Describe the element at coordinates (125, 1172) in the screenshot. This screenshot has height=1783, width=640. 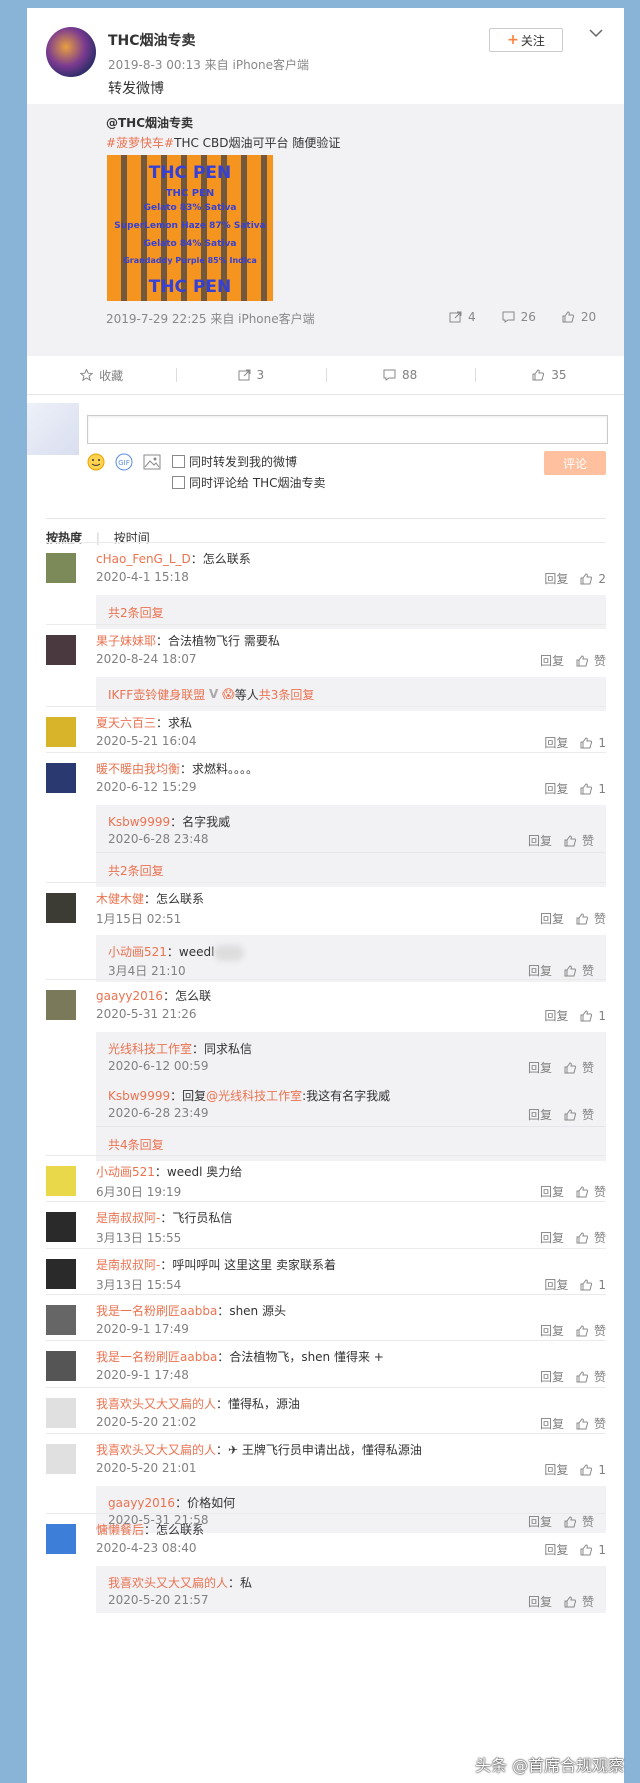
I see `commenter-name: 小动画521` at that location.